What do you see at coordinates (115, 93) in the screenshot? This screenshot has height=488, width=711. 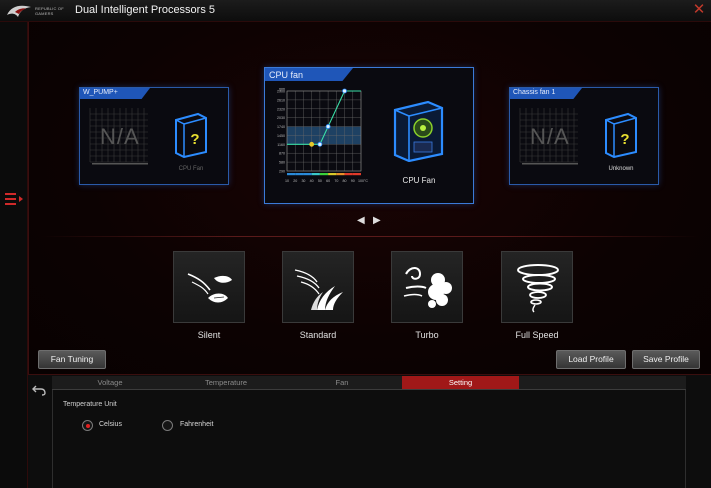 I see `fan-card-header: W_PUMP+` at bounding box center [115, 93].